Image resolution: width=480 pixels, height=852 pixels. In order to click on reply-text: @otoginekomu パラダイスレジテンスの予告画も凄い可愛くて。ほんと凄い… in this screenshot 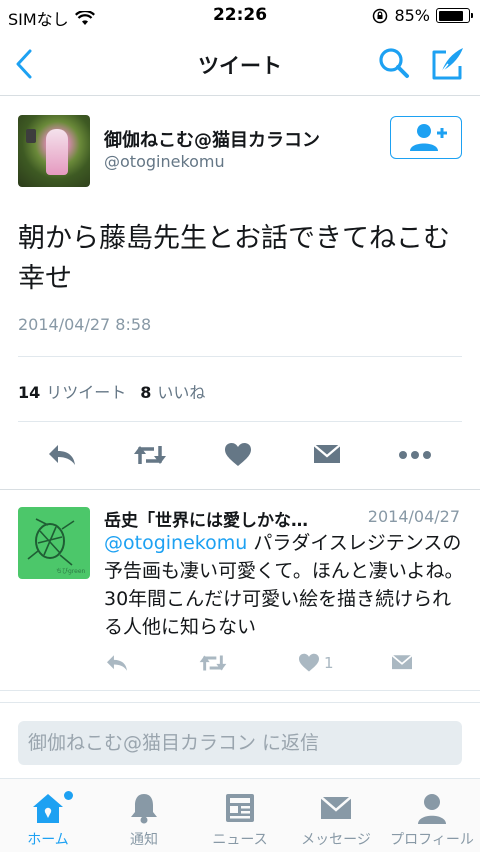, I will do `click(285, 585)`.